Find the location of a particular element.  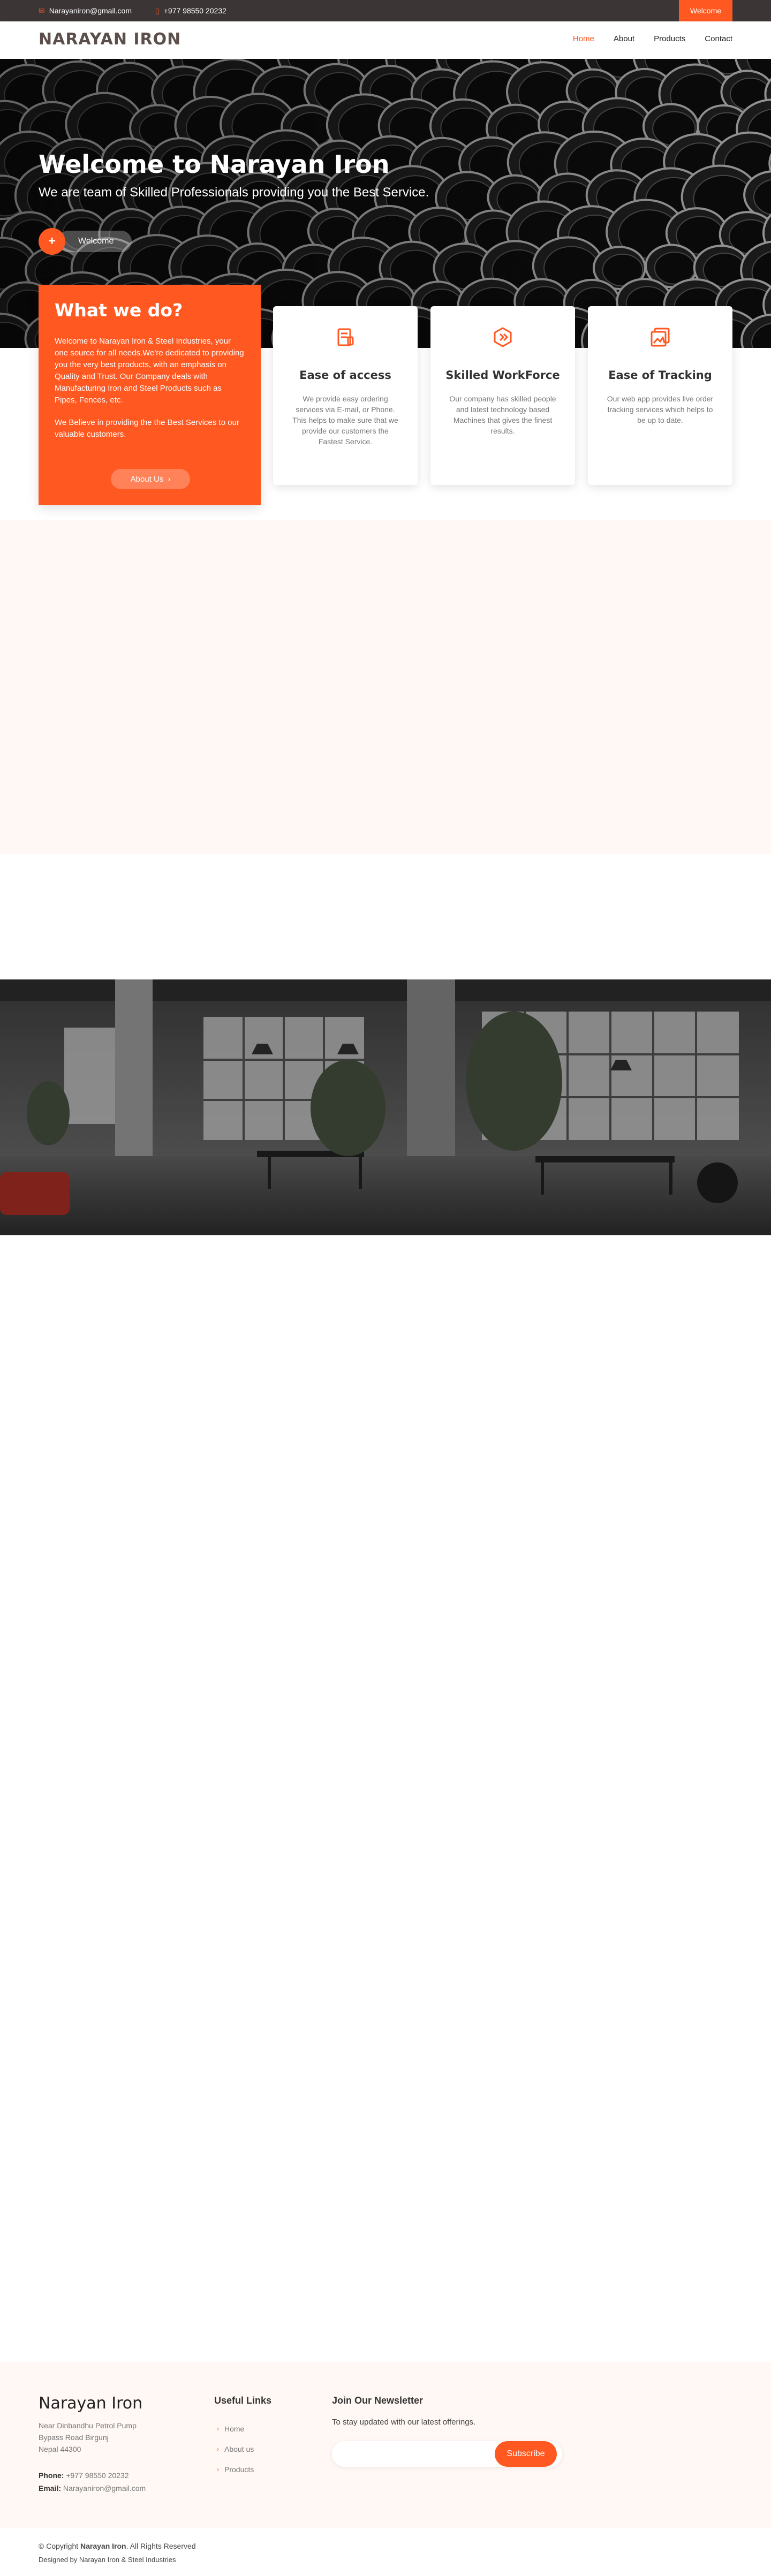

footer-link-label: Home is located at coordinates (234, 2429).